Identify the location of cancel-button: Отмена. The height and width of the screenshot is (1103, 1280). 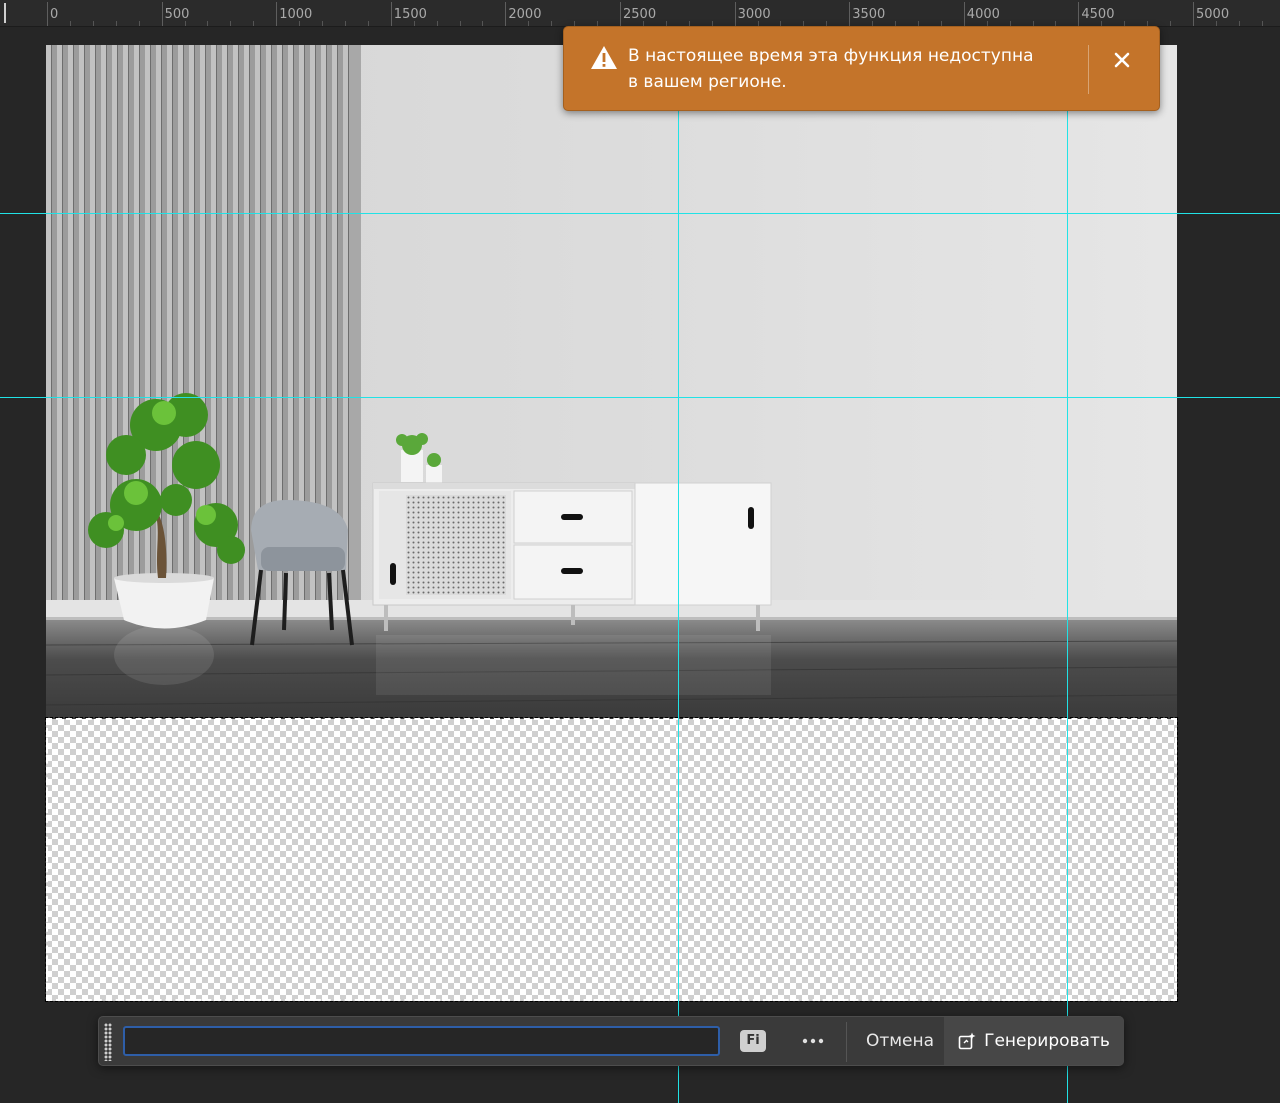
(900, 1041).